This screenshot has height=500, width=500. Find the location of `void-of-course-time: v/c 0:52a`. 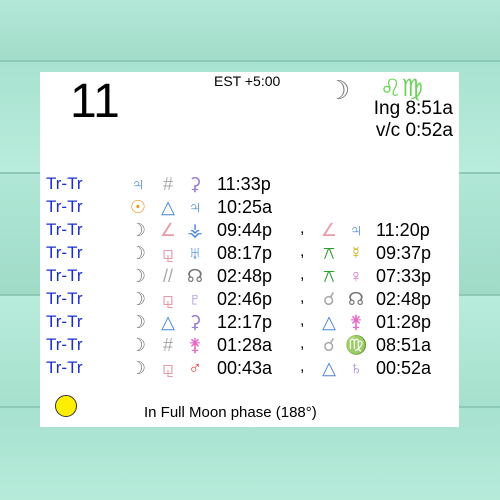

void-of-course-time: v/c 0:52a is located at coordinates (414, 130).